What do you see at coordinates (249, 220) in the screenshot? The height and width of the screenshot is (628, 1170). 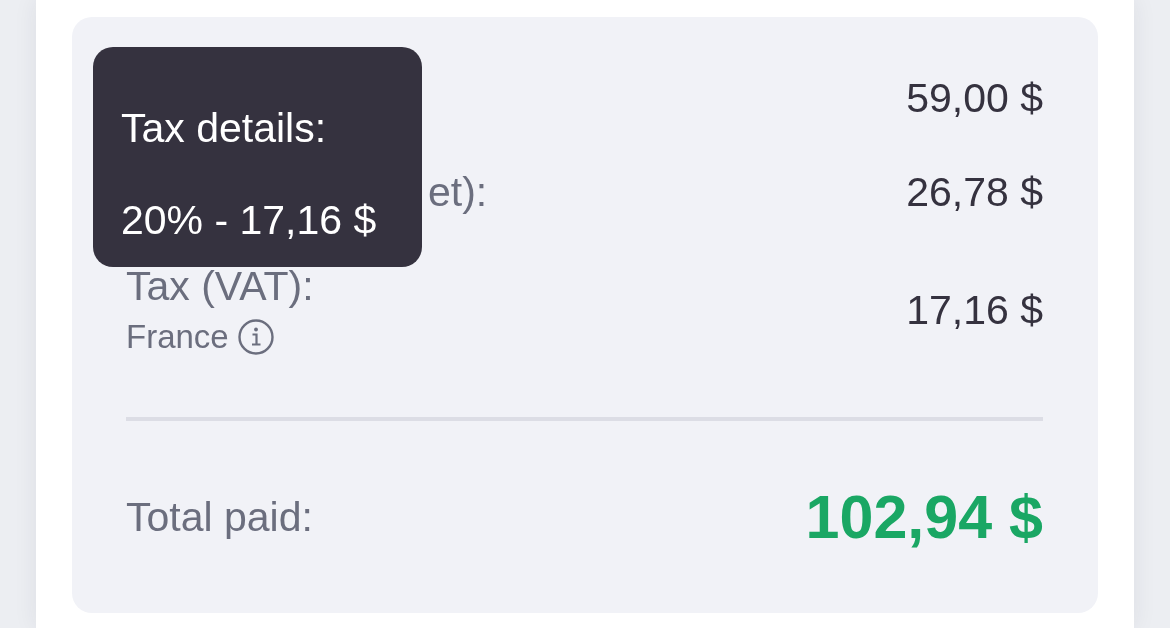 I see `tooltip-text: 20% - 17,16 $` at bounding box center [249, 220].